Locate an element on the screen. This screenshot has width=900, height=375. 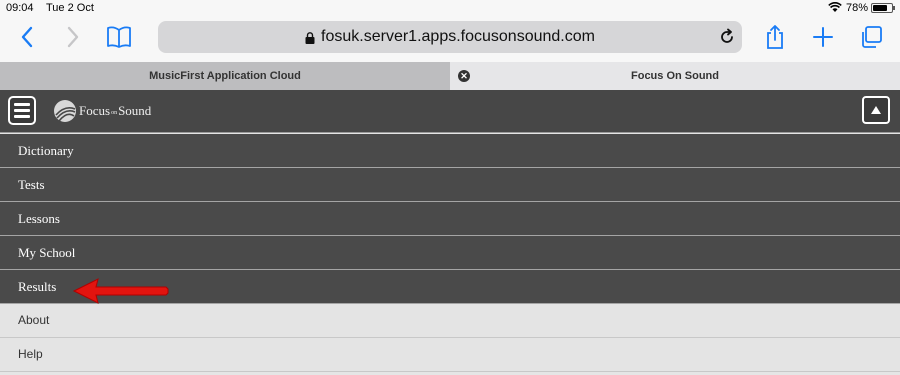
new-tab-icon is located at coordinates (823, 37).